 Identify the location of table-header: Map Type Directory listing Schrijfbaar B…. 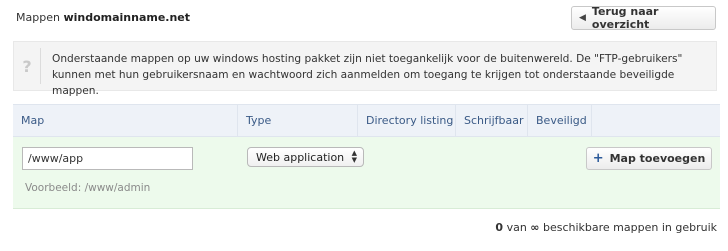
(366, 120).